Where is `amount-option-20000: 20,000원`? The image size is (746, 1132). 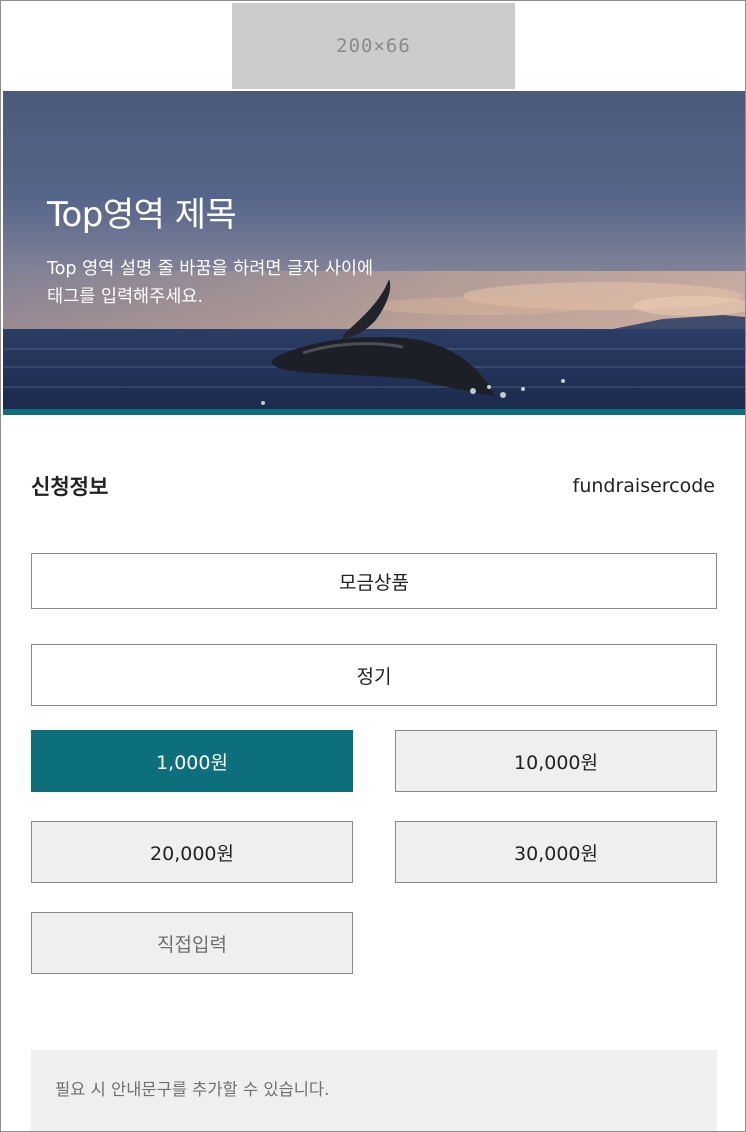
amount-option-20000: 20,000원 is located at coordinates (192, 852).